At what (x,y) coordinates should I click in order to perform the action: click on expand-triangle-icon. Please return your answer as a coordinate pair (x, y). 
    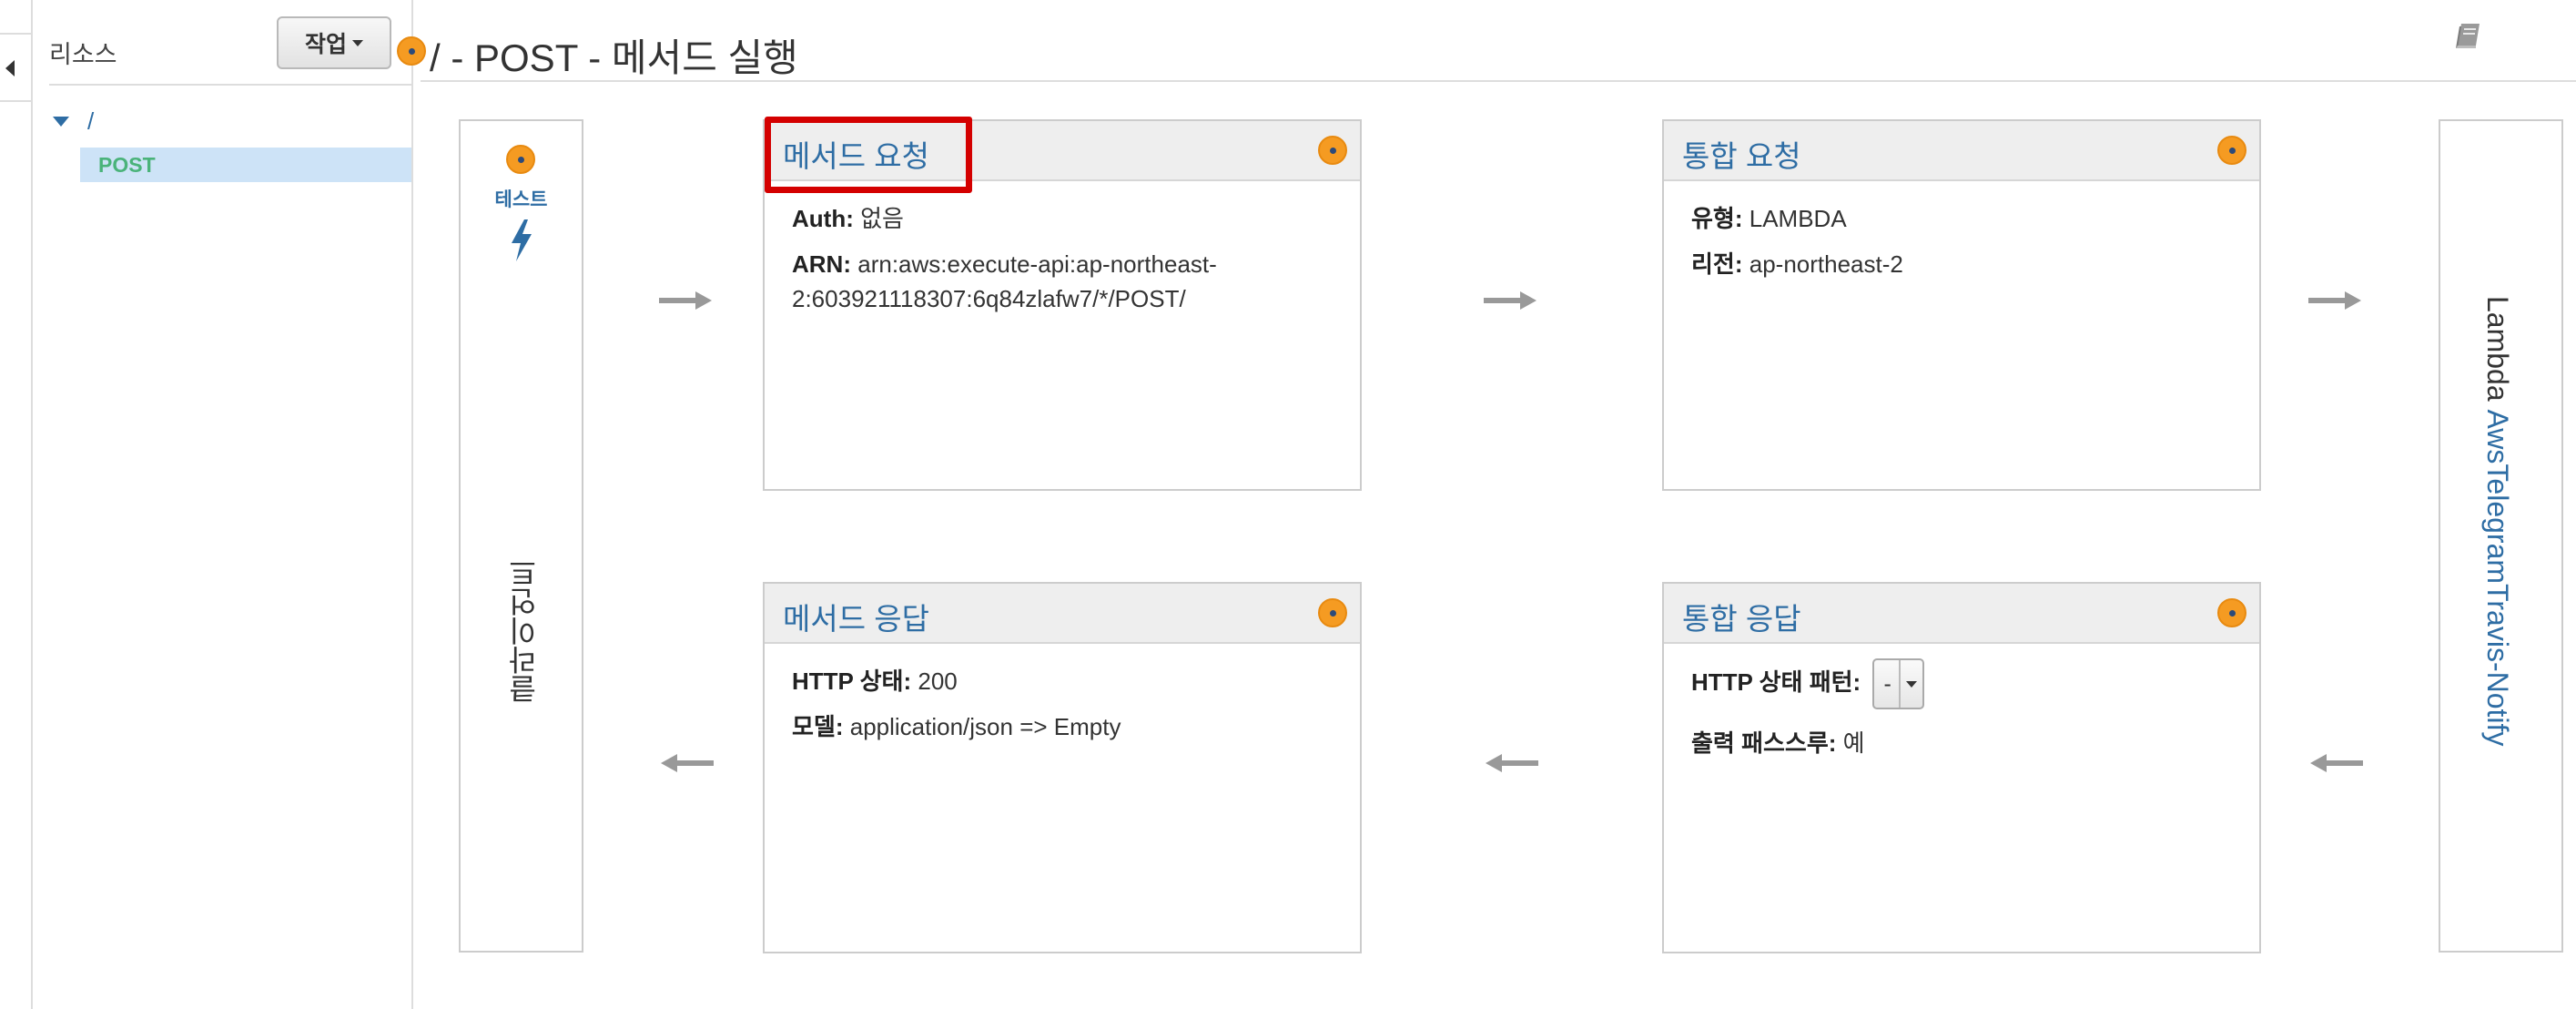
    Looking at the image, I should click on (61, 122).